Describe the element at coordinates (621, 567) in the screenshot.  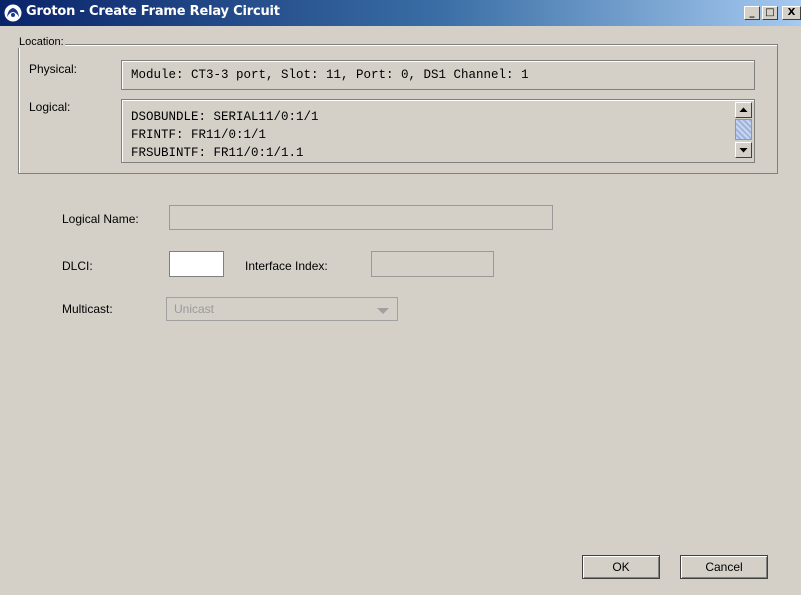
I see `ok-button: OK` at that location.